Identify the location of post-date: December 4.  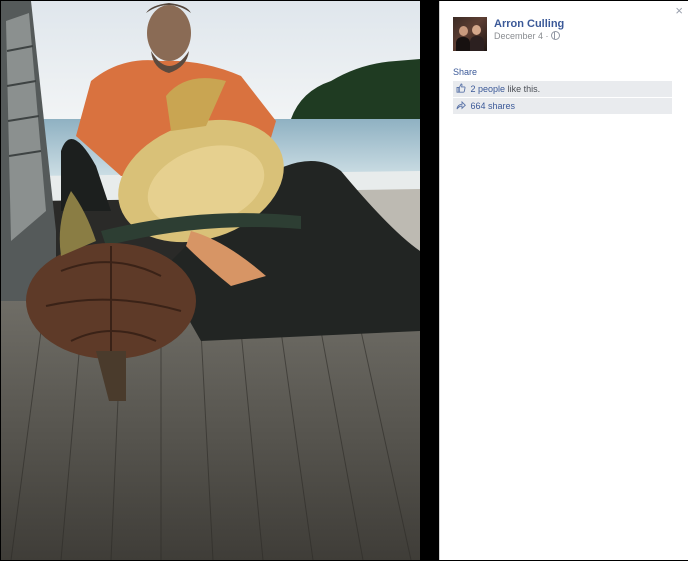
(518, 36).